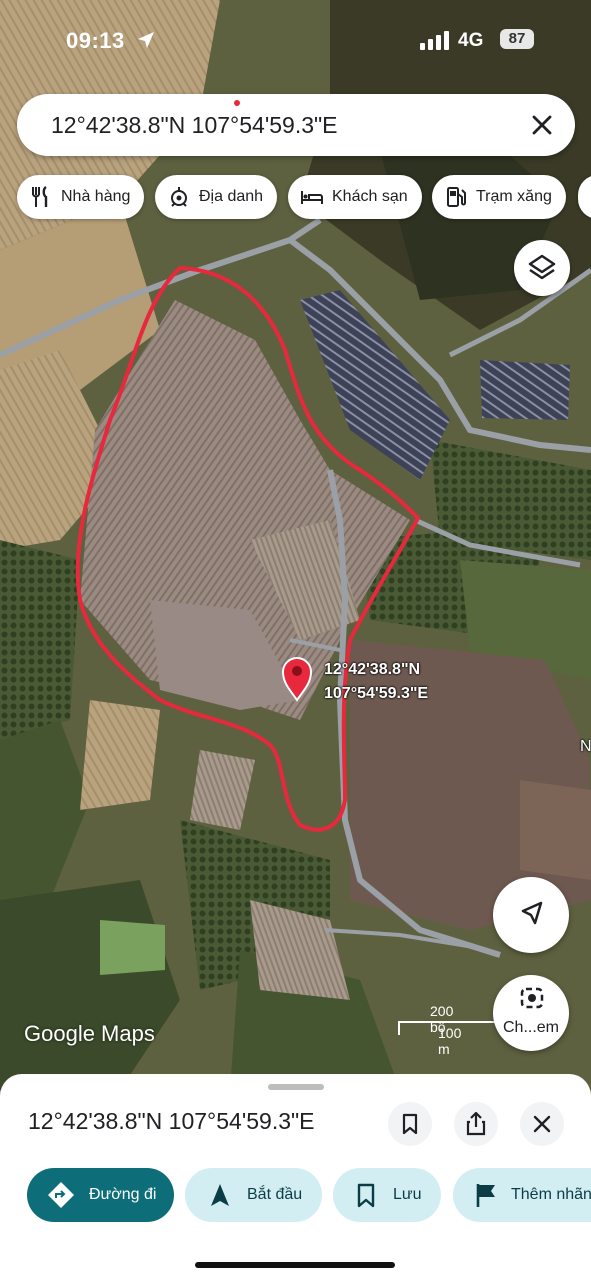  I want to click on scale-label-meters: 100 m, so click(450, 1041).